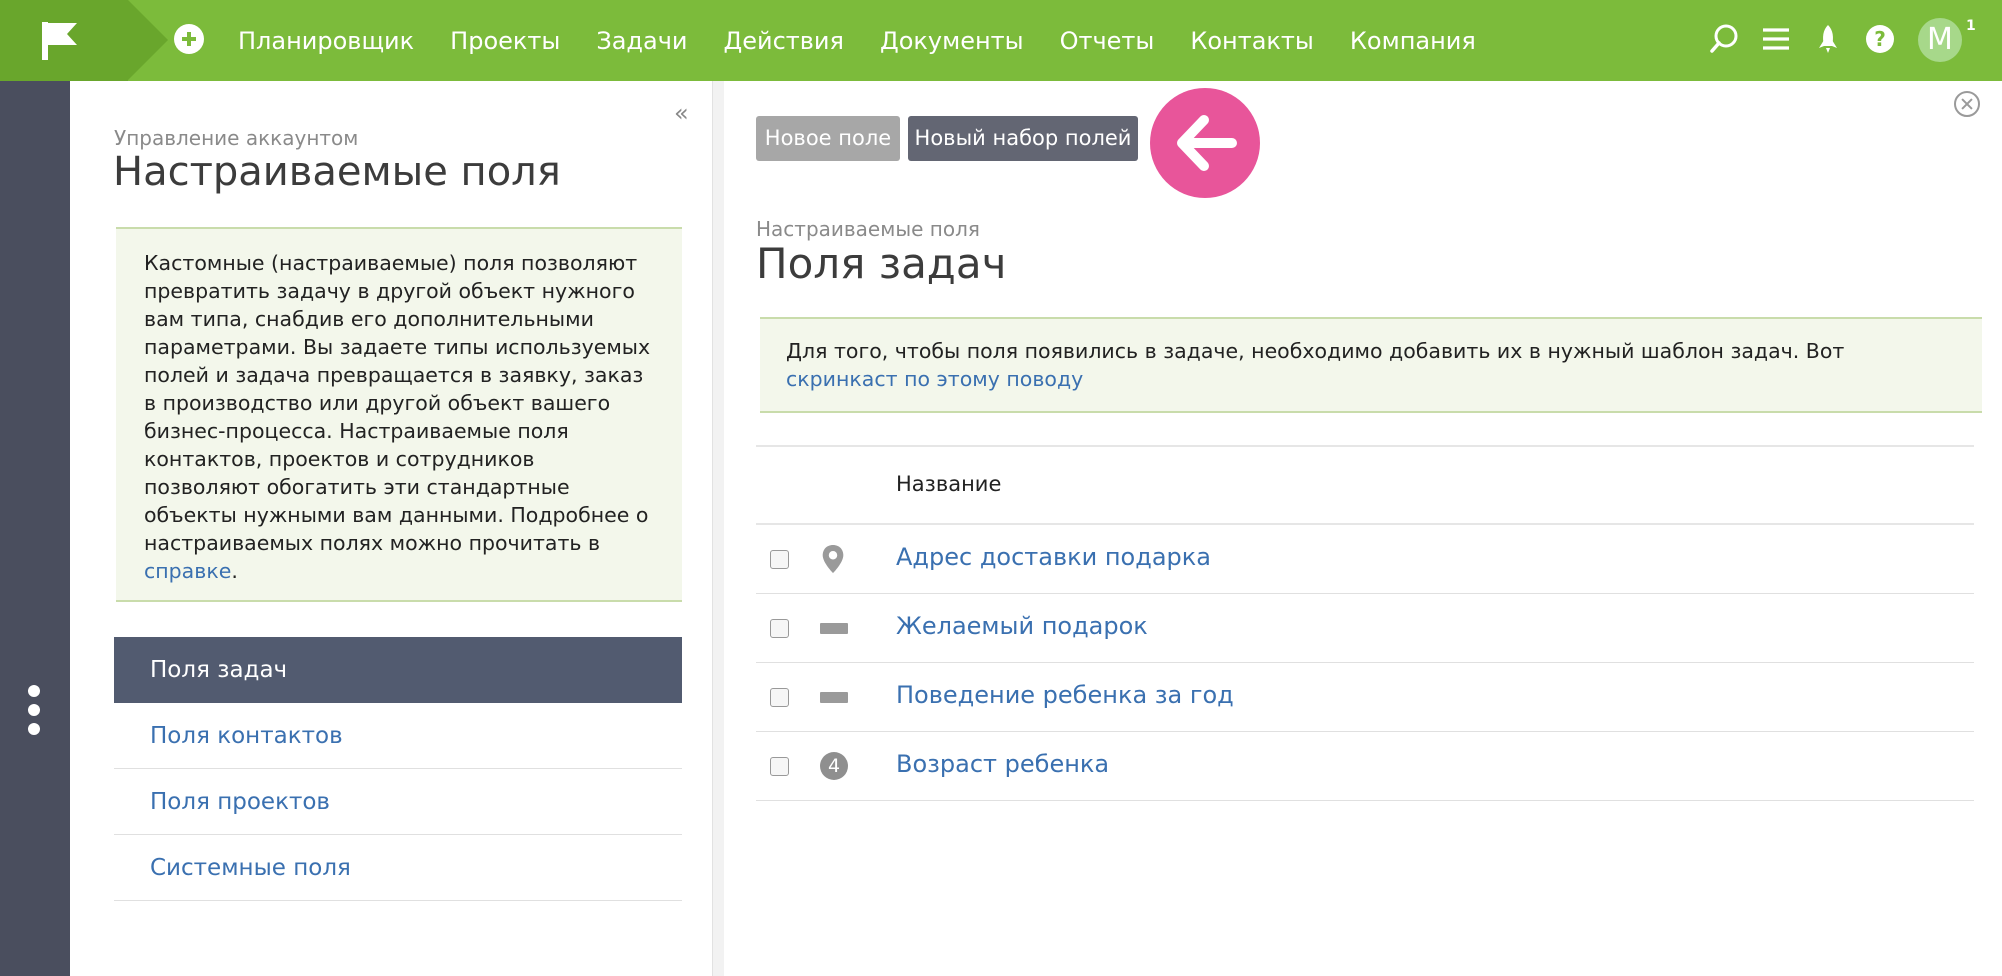 The width and height of the screenshot is (2002, 976). Describe the element at coordinates (868, 229) in the screenshot. I see `breadcrumb: Настраиваемые поля` at that location.